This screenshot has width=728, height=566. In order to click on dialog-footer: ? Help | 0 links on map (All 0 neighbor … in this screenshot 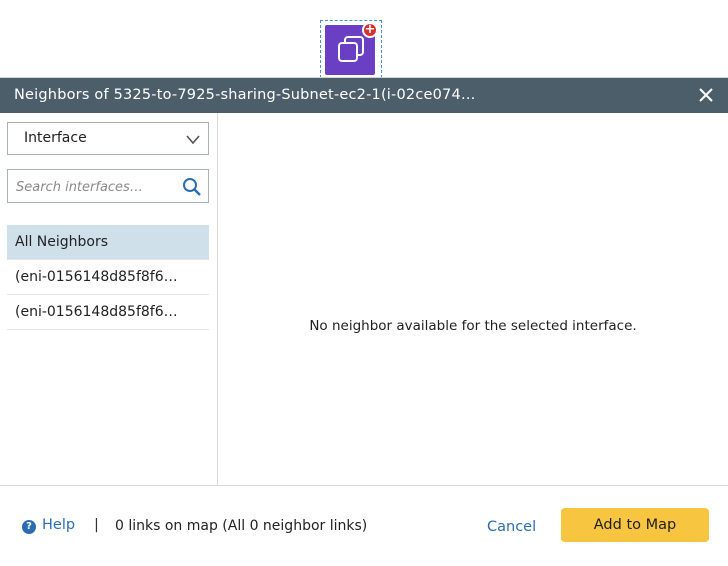, I will do `click(364, 525)`.